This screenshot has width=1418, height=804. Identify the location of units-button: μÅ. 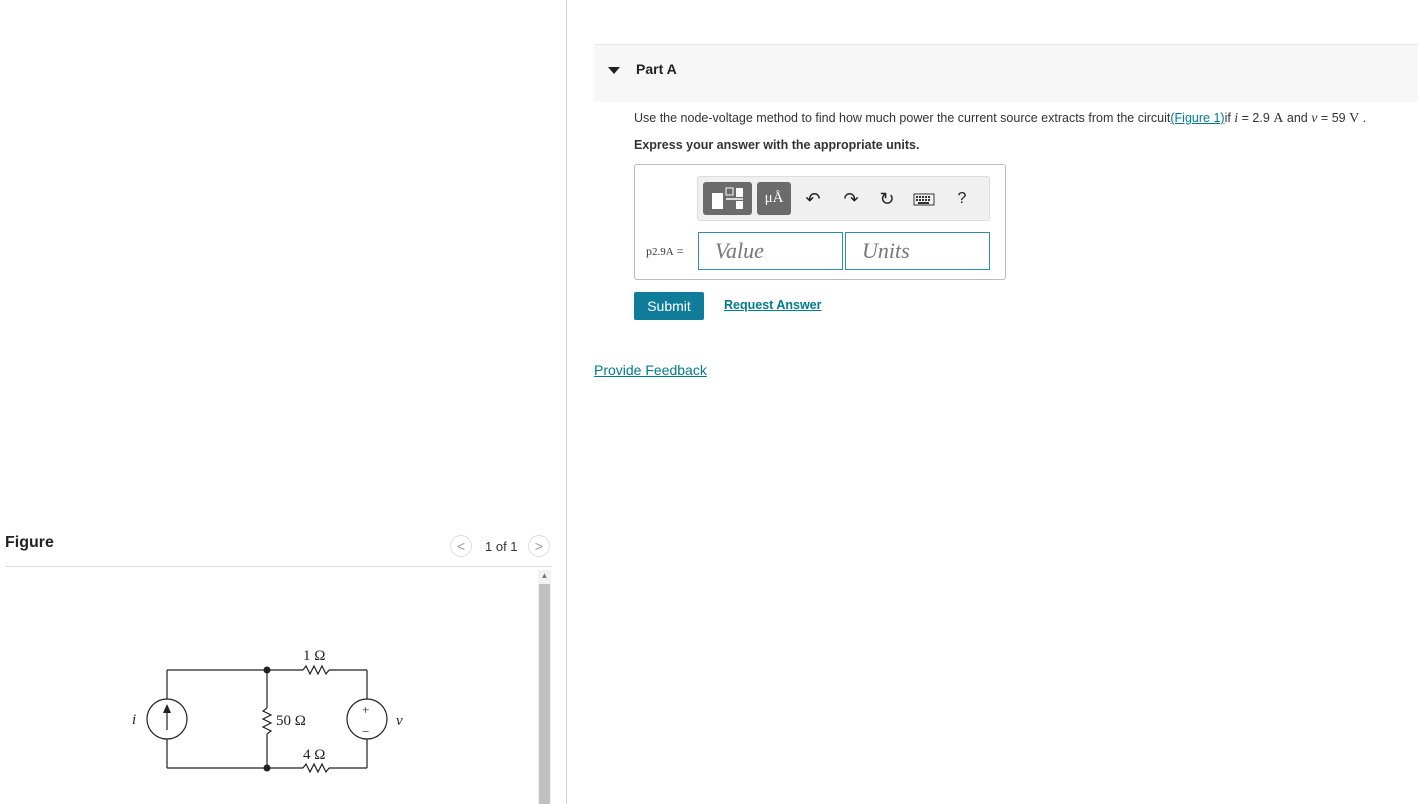
(774, 198).